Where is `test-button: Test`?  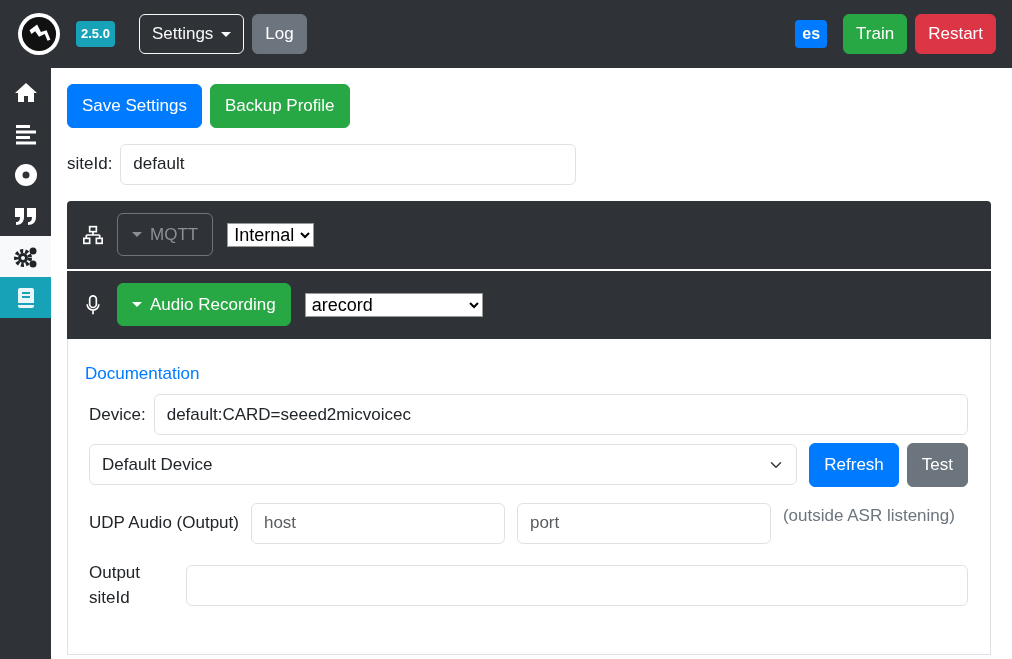 test-button: Test is located at coordinates (937, 465).